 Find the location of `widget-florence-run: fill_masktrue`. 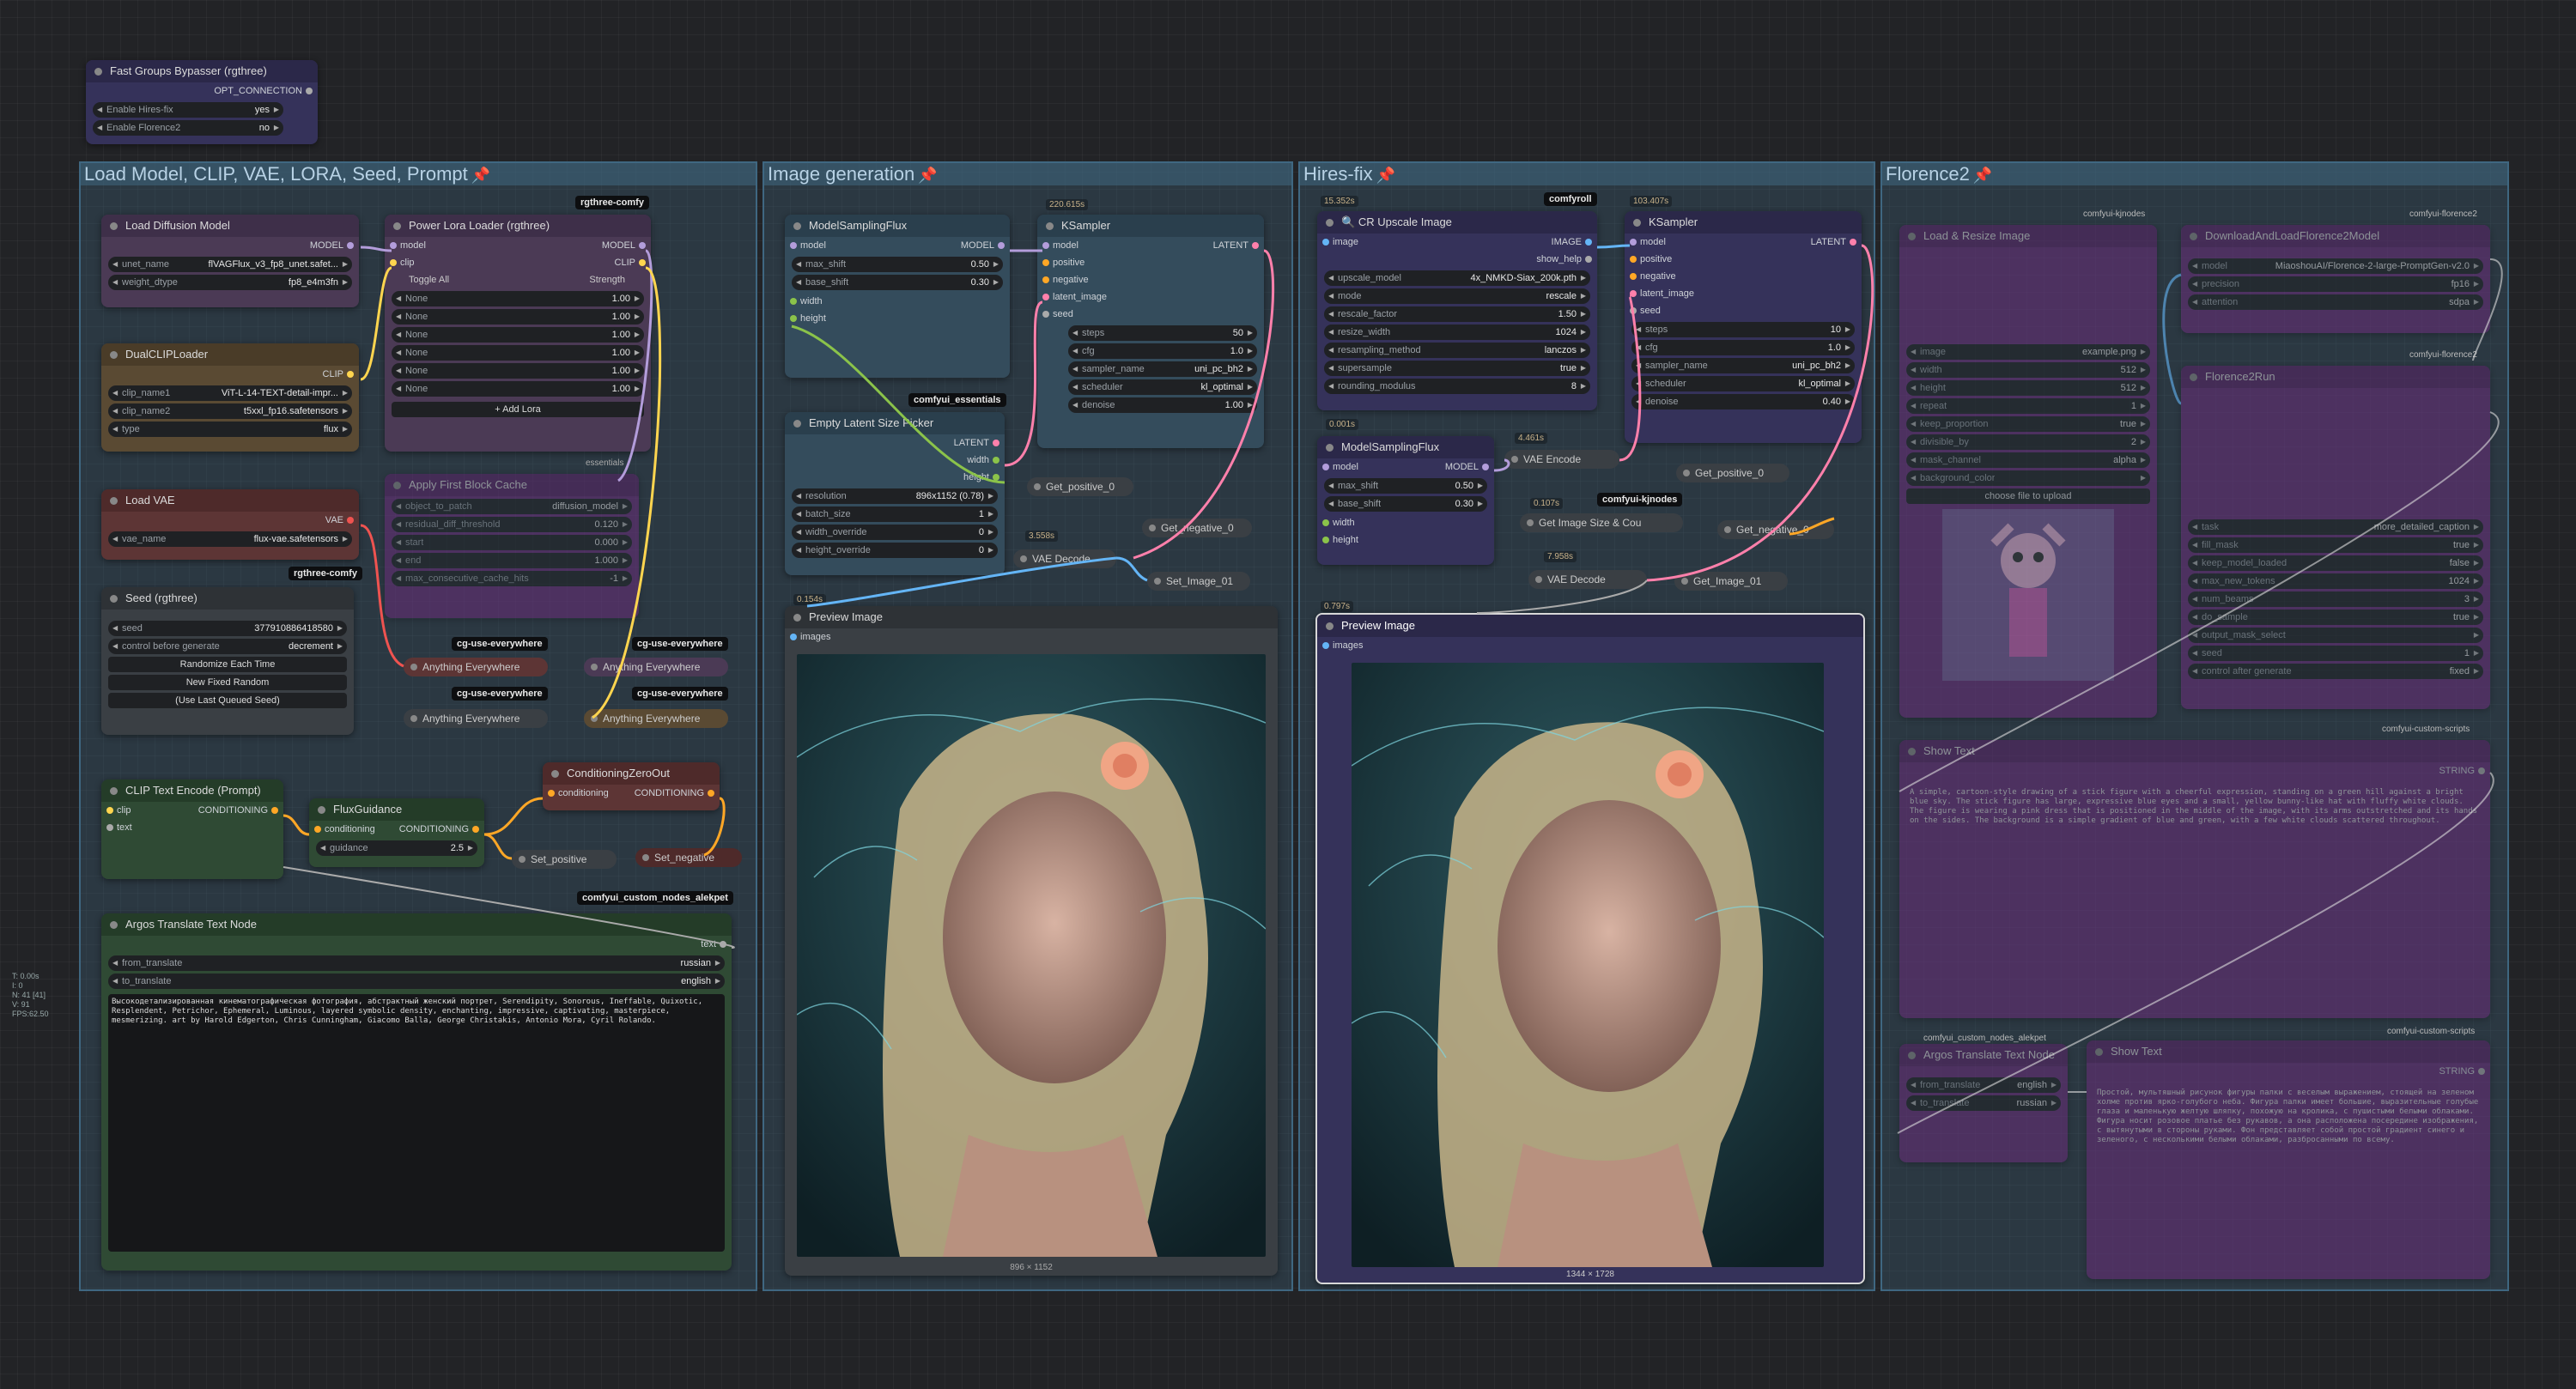

widget-florence-run: fill_masktrue is located at coordinates (2335, 545).